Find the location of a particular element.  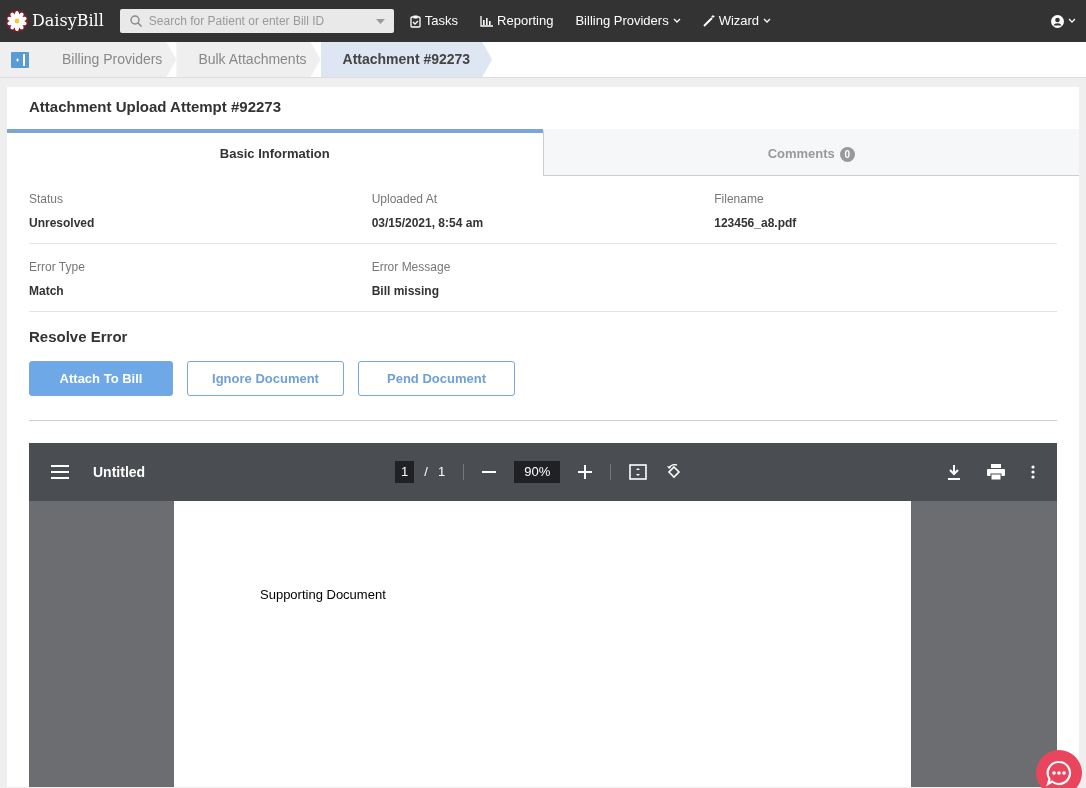

nav-menu-item: Wizard is located at coordinates (737, 21).